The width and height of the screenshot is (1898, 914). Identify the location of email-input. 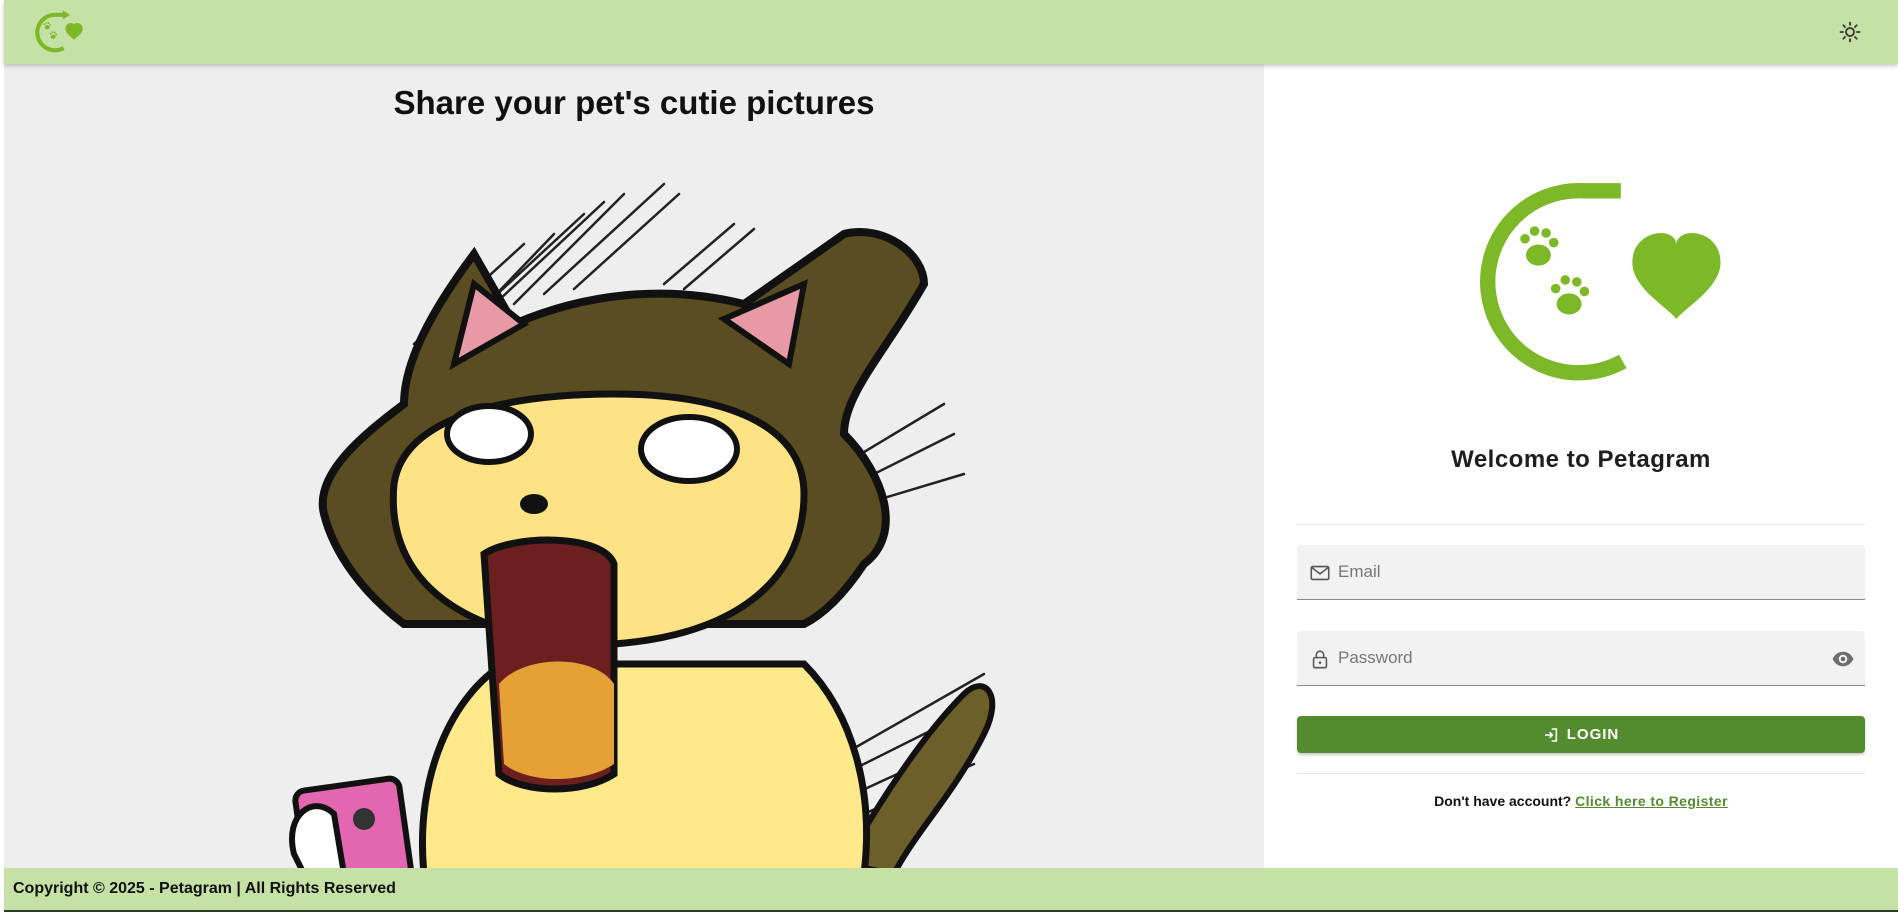
(1573, 572).